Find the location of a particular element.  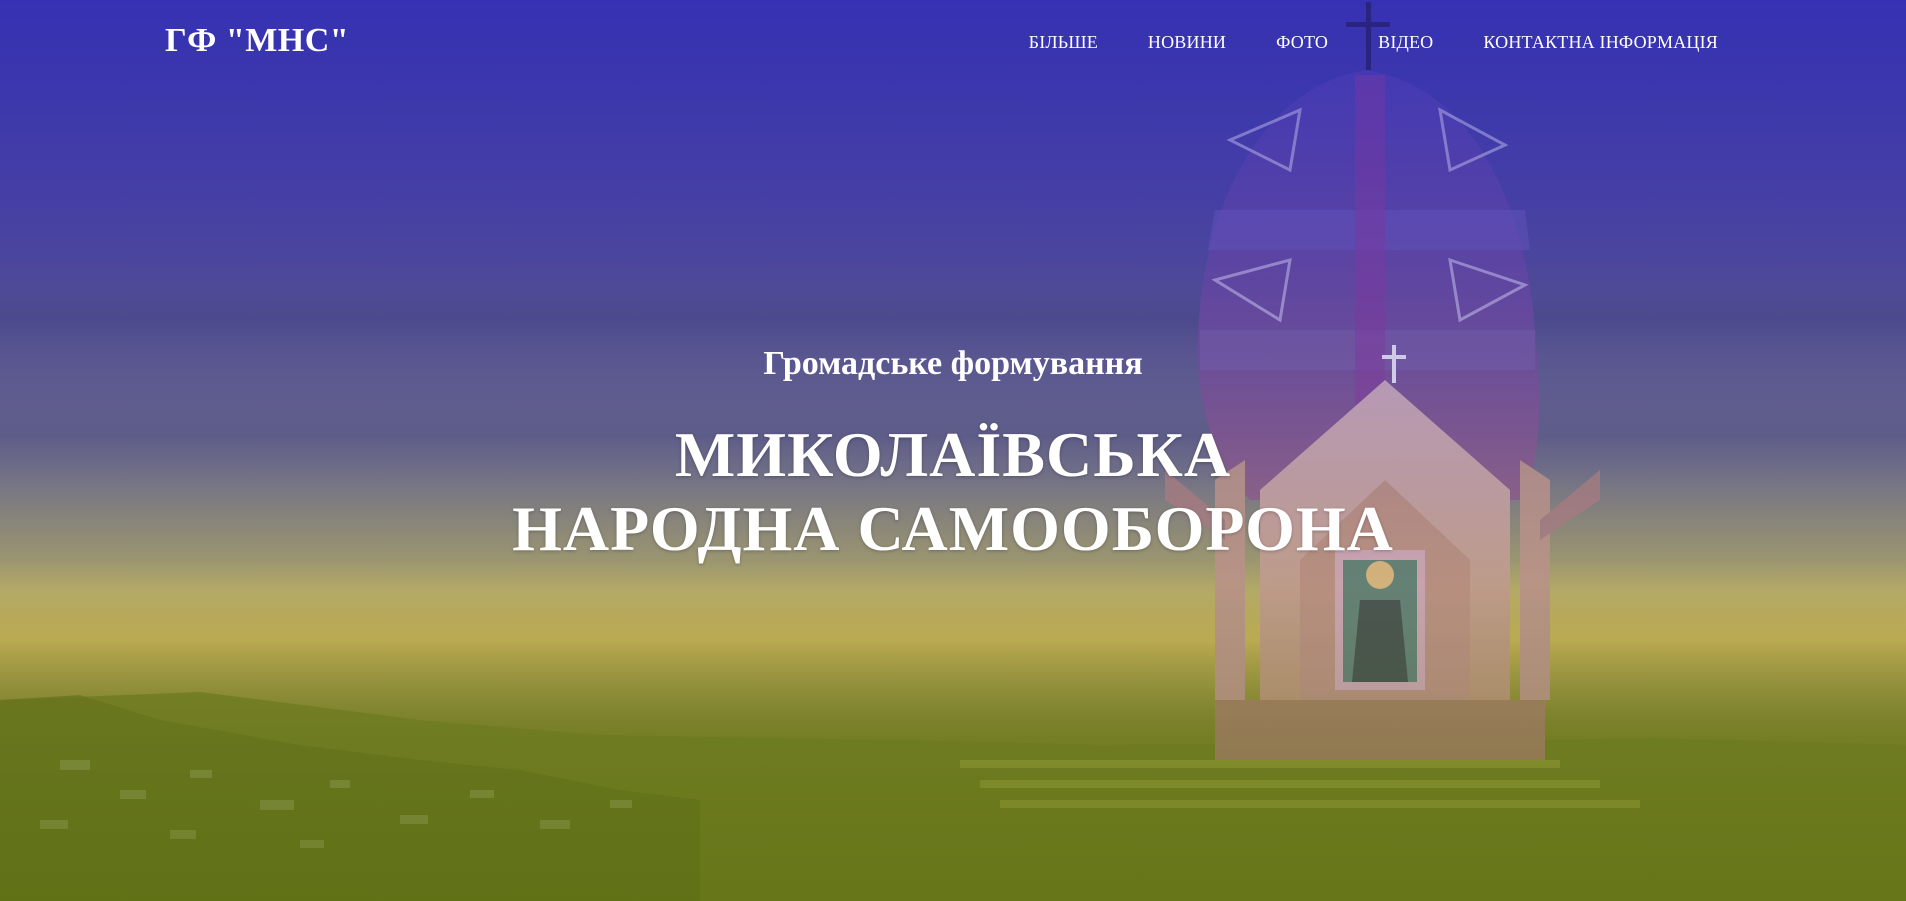

nav-item: НОВИНИ is located at coordinates (1187, 42).